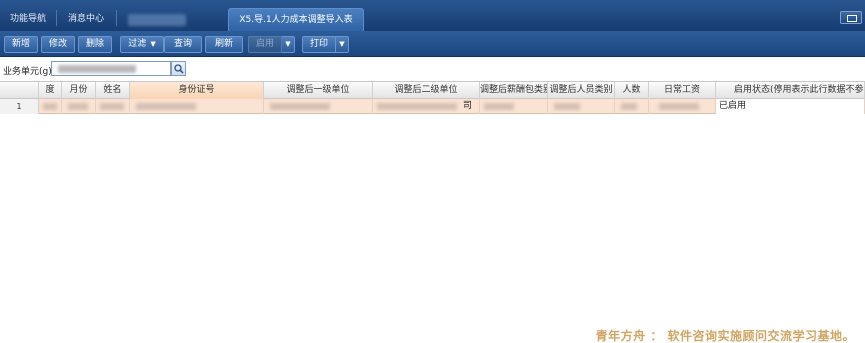  I want to click on chevron-down-icon: ▼, so click(153, 44).